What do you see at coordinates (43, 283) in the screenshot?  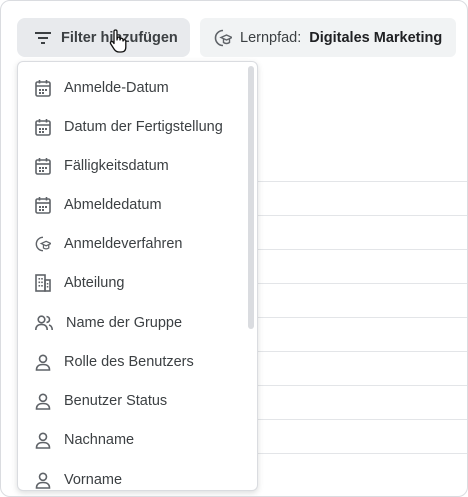 I see `building-icon` at bounding box center [43, 283].